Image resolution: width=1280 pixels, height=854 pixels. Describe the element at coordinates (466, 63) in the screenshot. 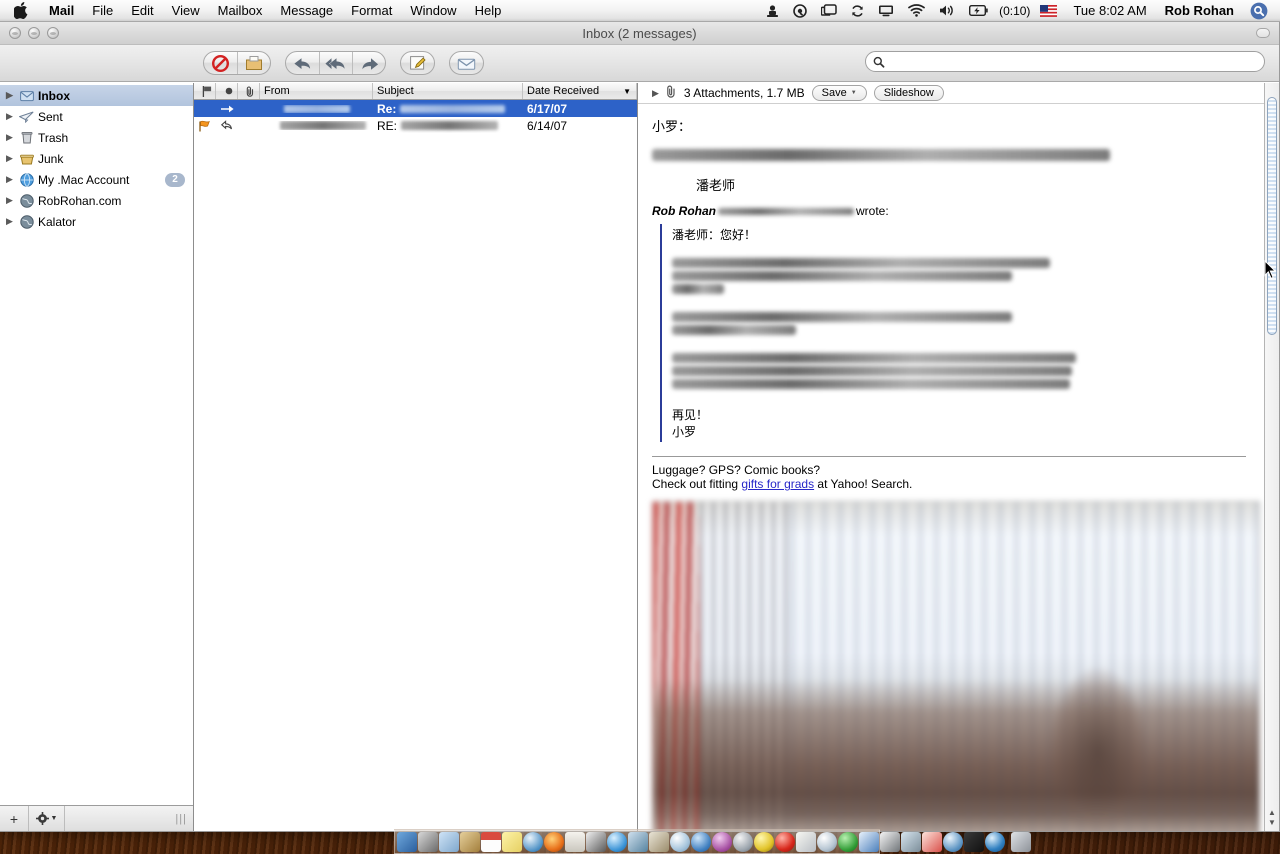

I see `get-mail-button` at that location.